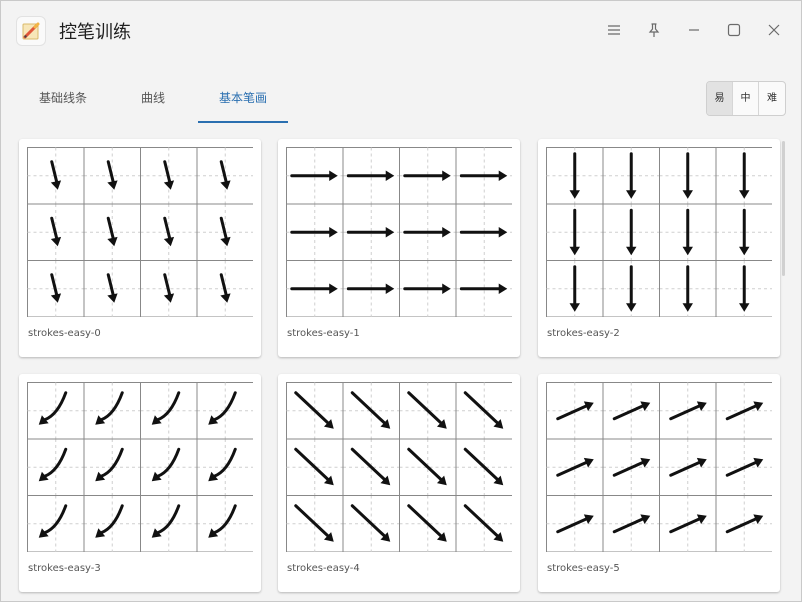 The height and width of the screenshot is (602, 802). I want to click on minimize-button, so click(694, 30).